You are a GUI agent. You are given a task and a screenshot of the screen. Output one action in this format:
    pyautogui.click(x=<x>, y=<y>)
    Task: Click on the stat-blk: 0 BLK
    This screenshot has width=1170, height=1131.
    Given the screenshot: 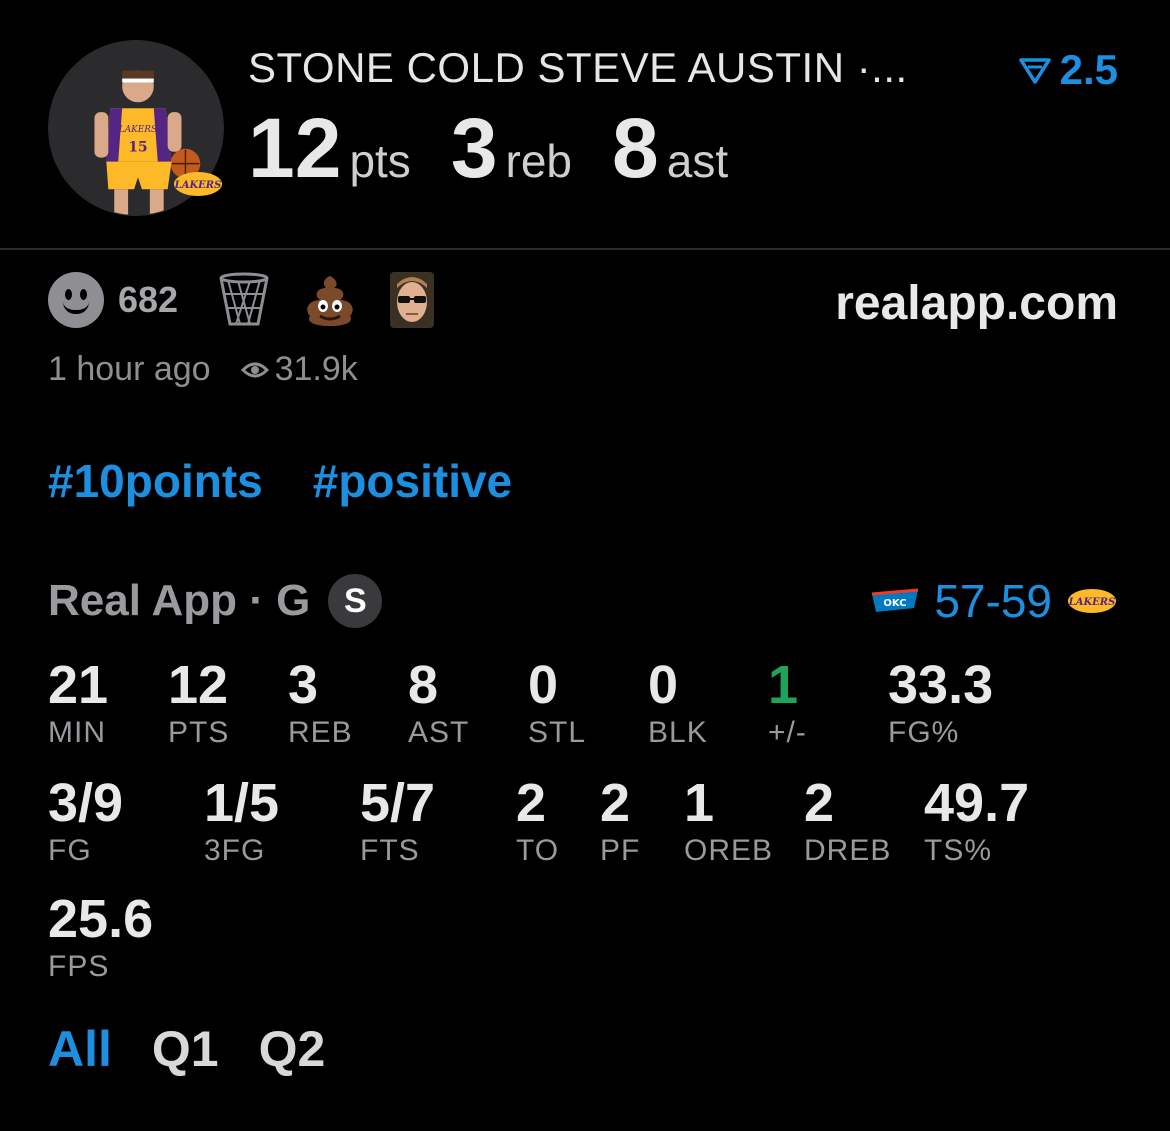 What is the action you would take?
    pyautogui.click(x=678, y=704)
    